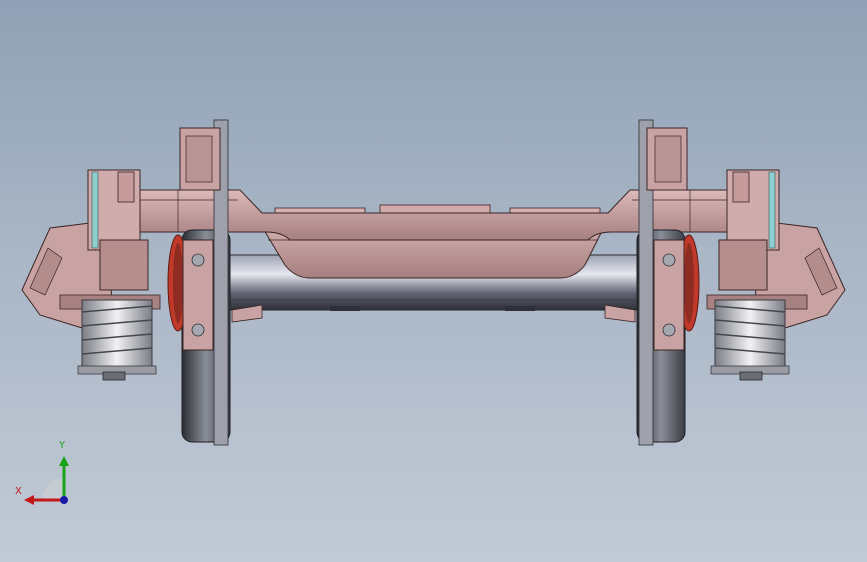  What do you see at coordinates (18, 491) in the screenshot?
I see `triad-x-label: X` at bounding box center [18, 491].